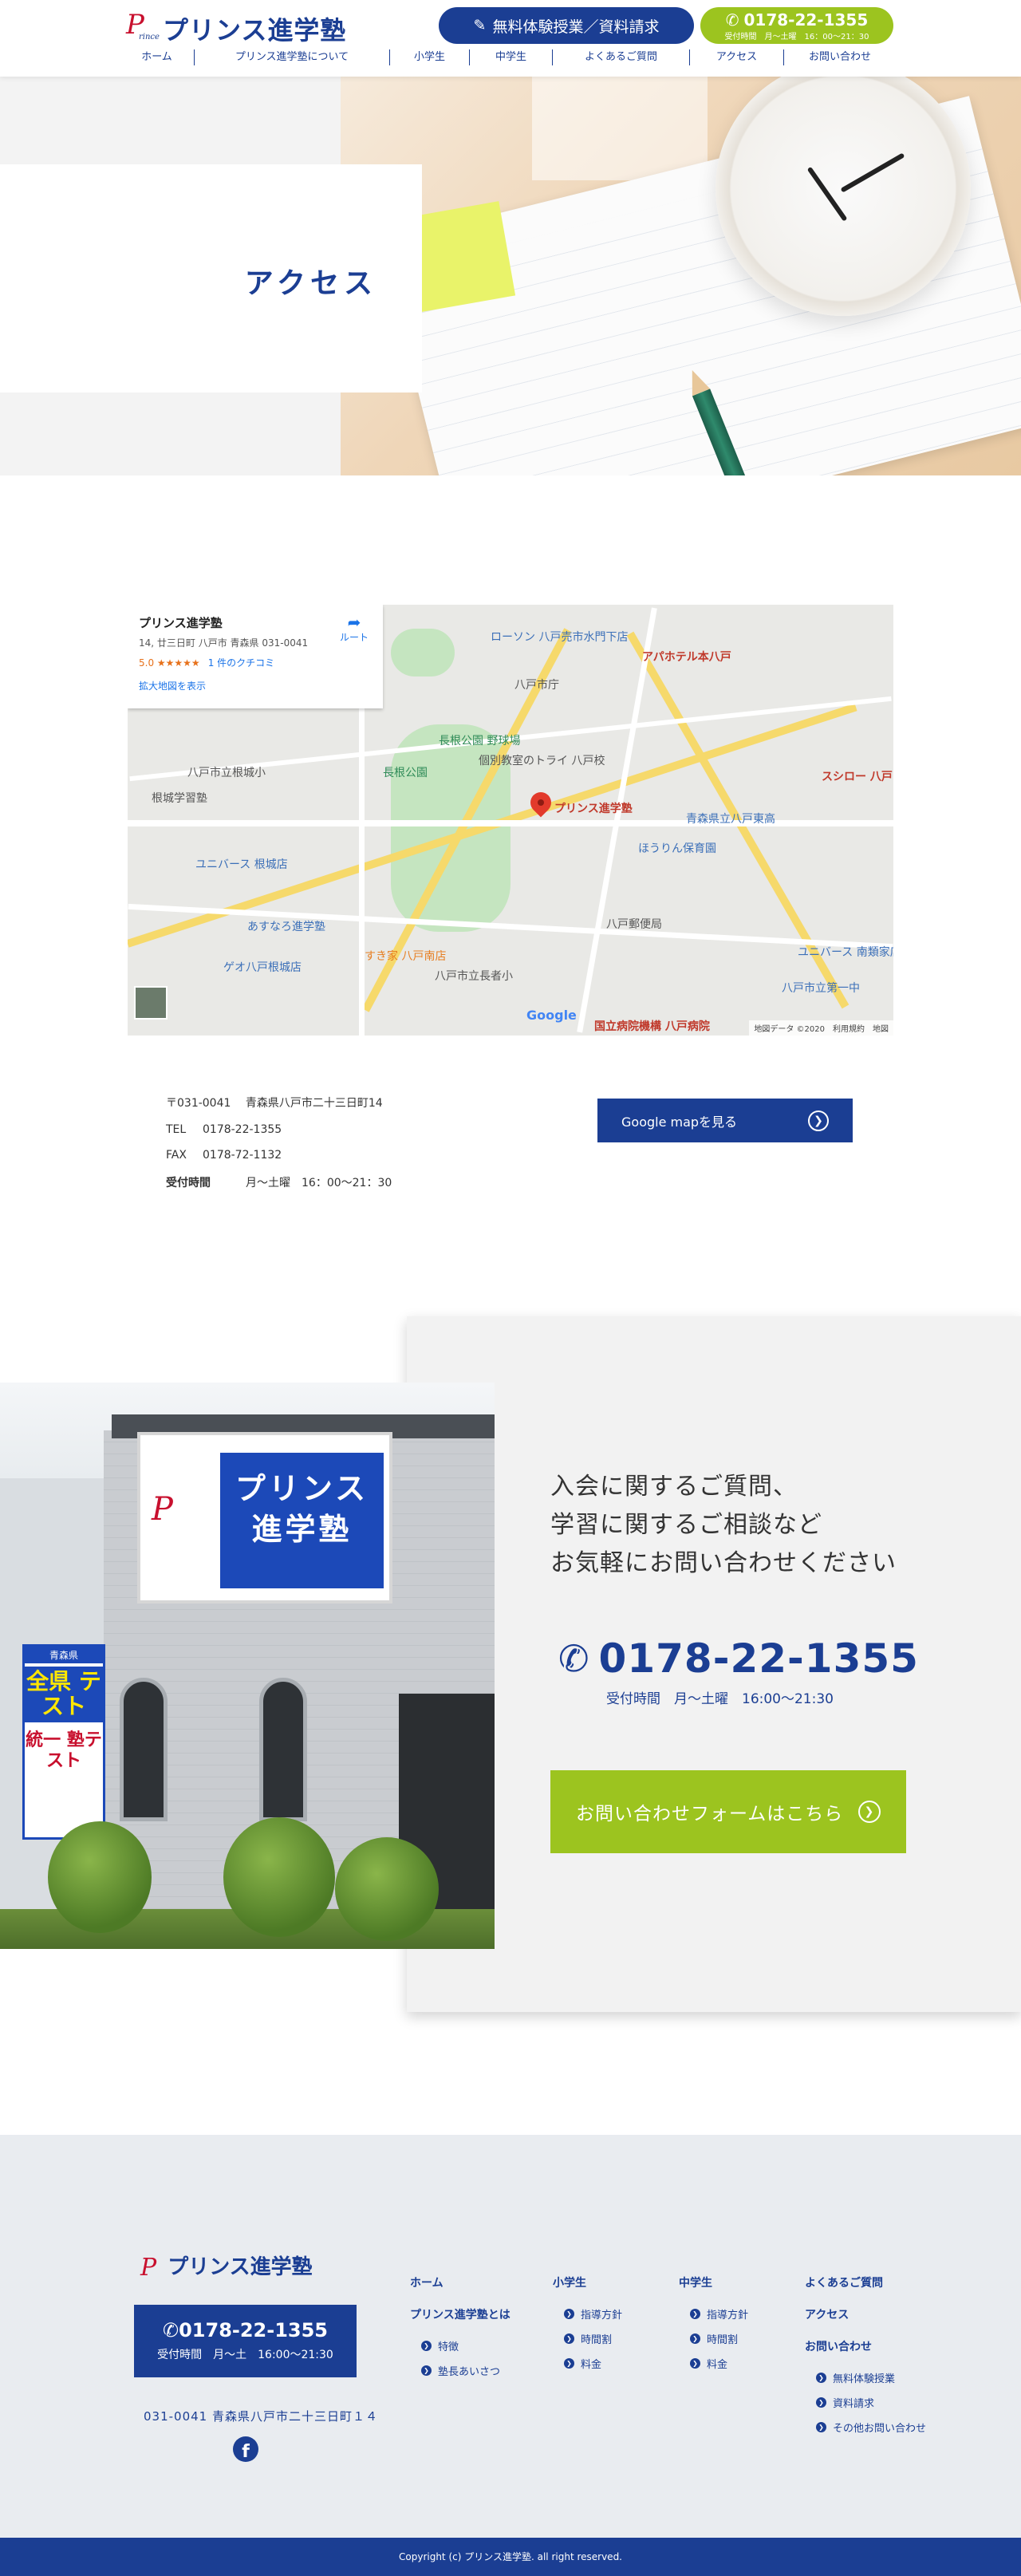  Describe the element at coordinates (738, 1659) in the screenshot. I see `contact-phone: ✆ 0178-22-1355` at that location.